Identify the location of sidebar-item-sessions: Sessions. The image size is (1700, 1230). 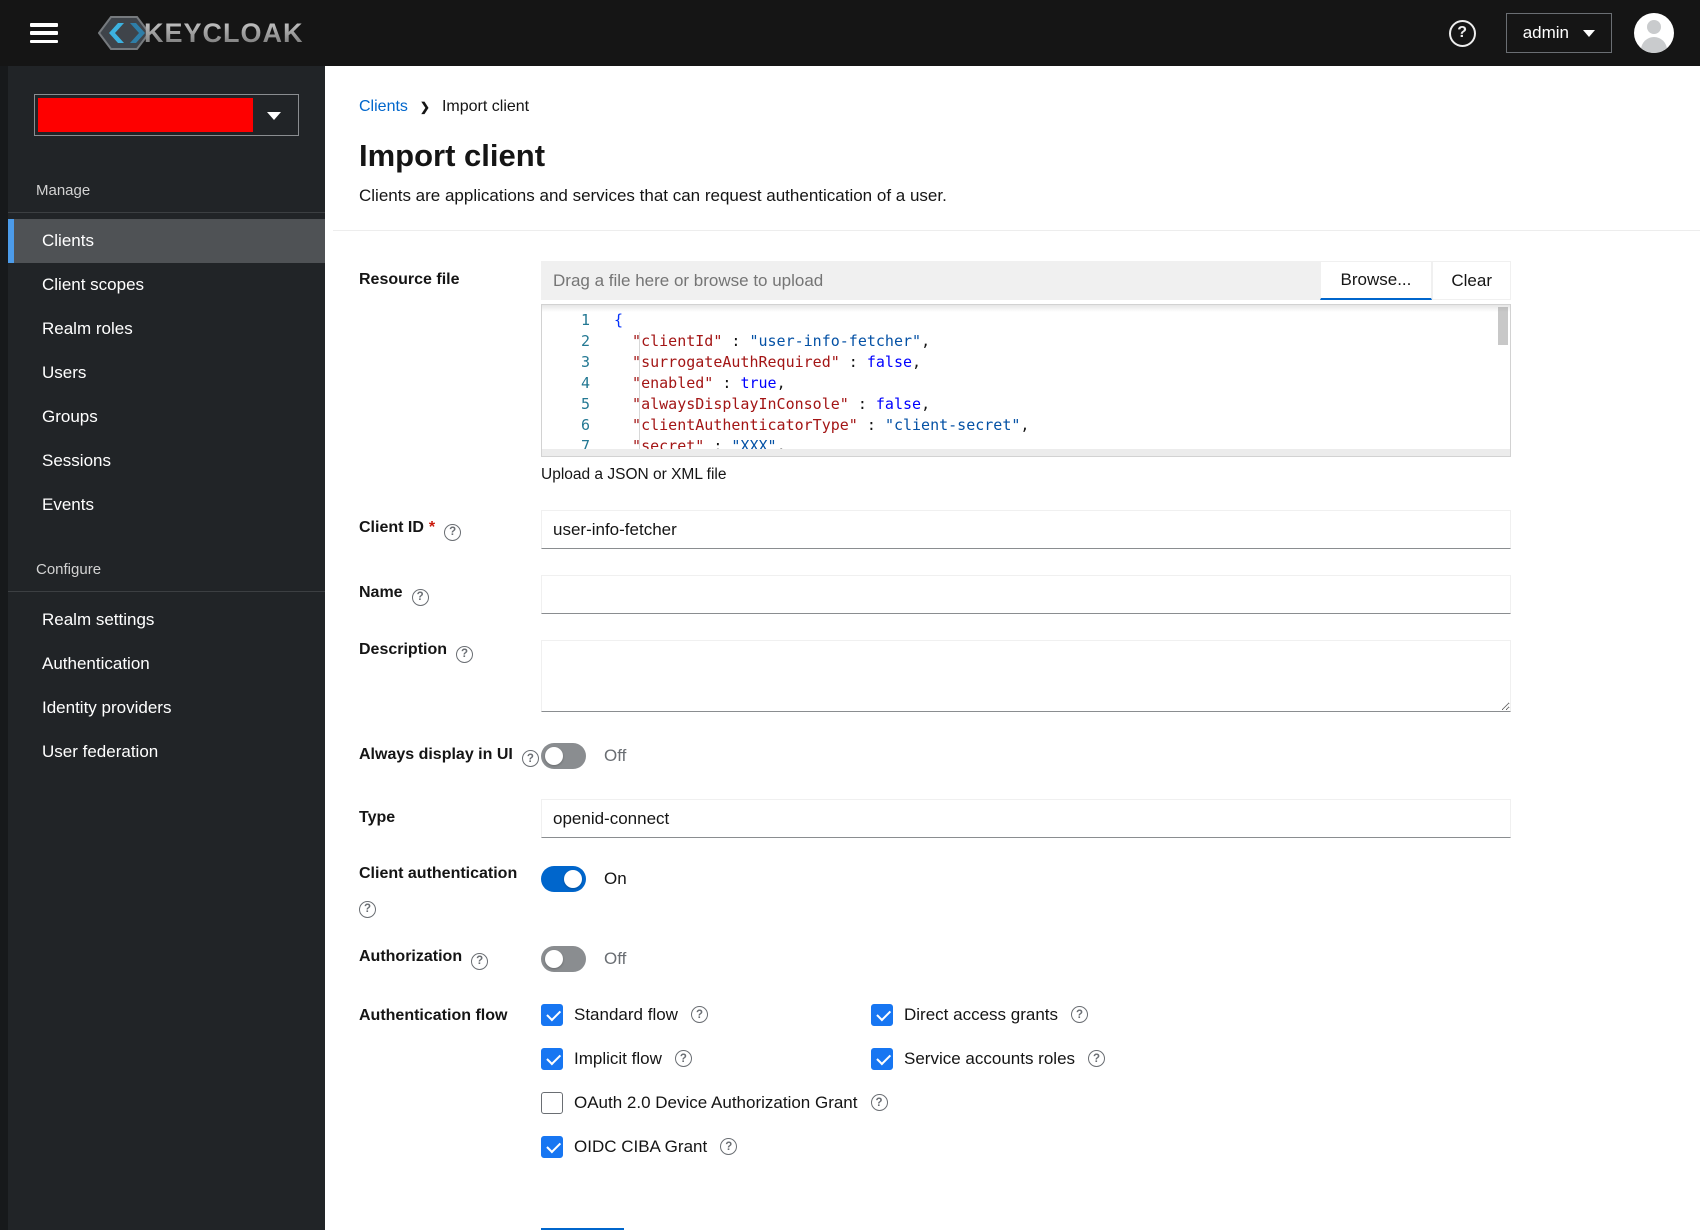
(166, 461).